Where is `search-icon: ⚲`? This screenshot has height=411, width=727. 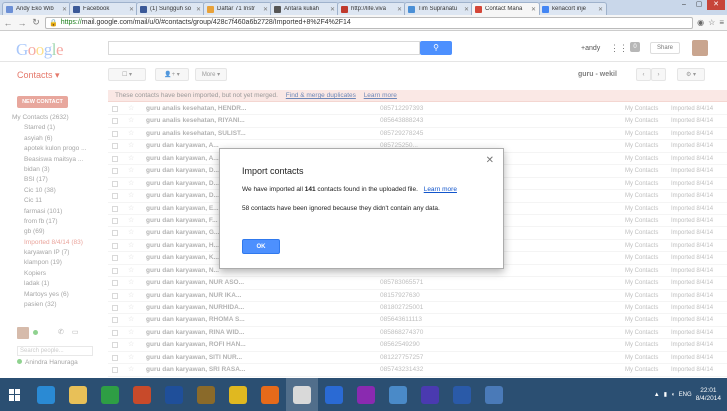
search-icon: ⚲ is located at coordinates (436, 47).